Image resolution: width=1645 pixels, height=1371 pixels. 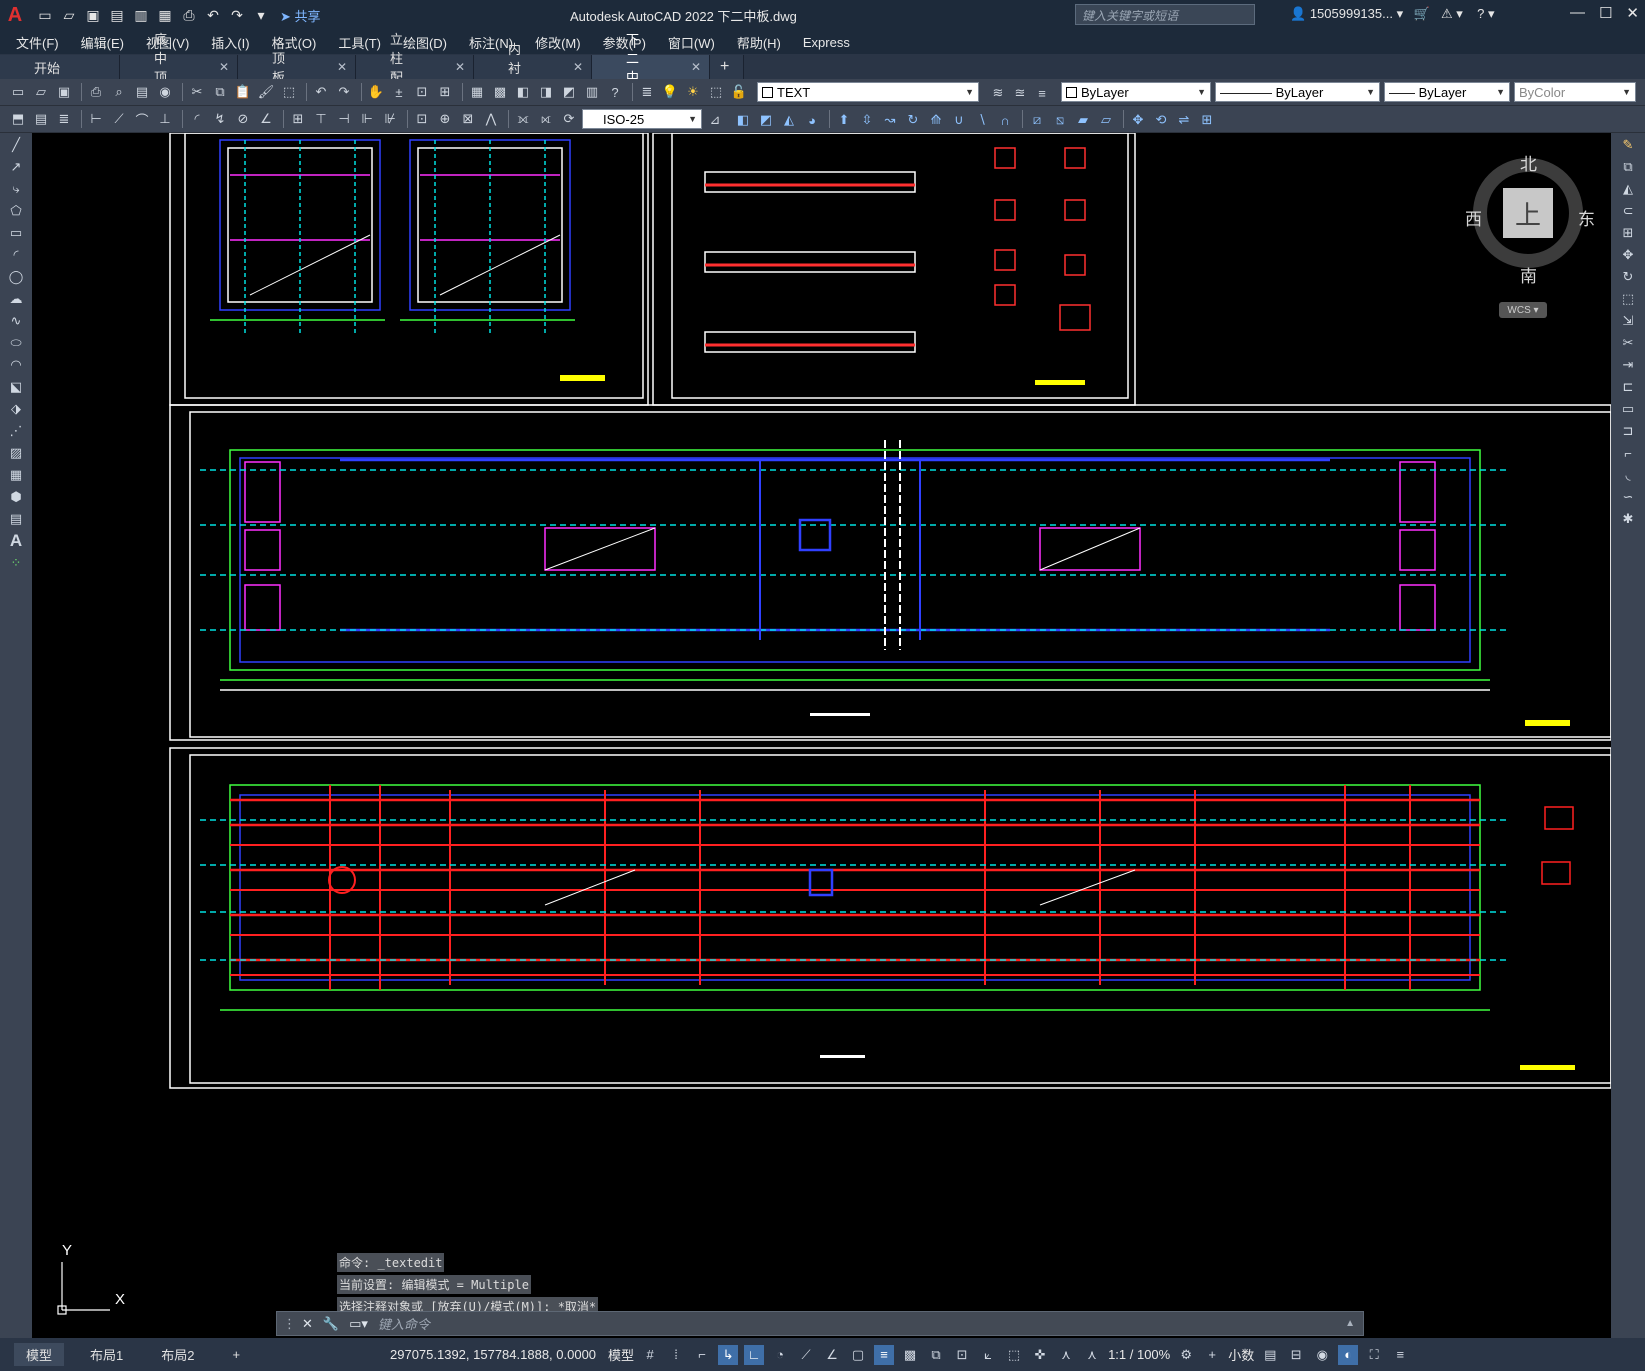 What do you see at coordinates (18, 119) in the screenshot?
I see `workspace-icon: ⬒` at bounding box center [18, 119].